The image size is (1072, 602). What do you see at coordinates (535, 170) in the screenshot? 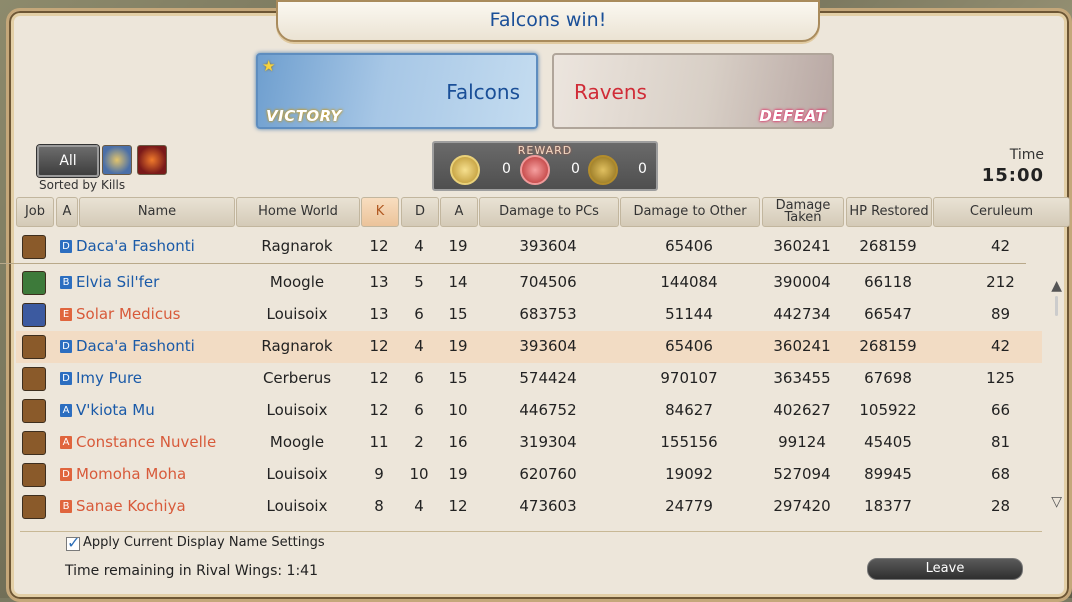
I see `red-medal-icon` at bounding box center [535, 170].